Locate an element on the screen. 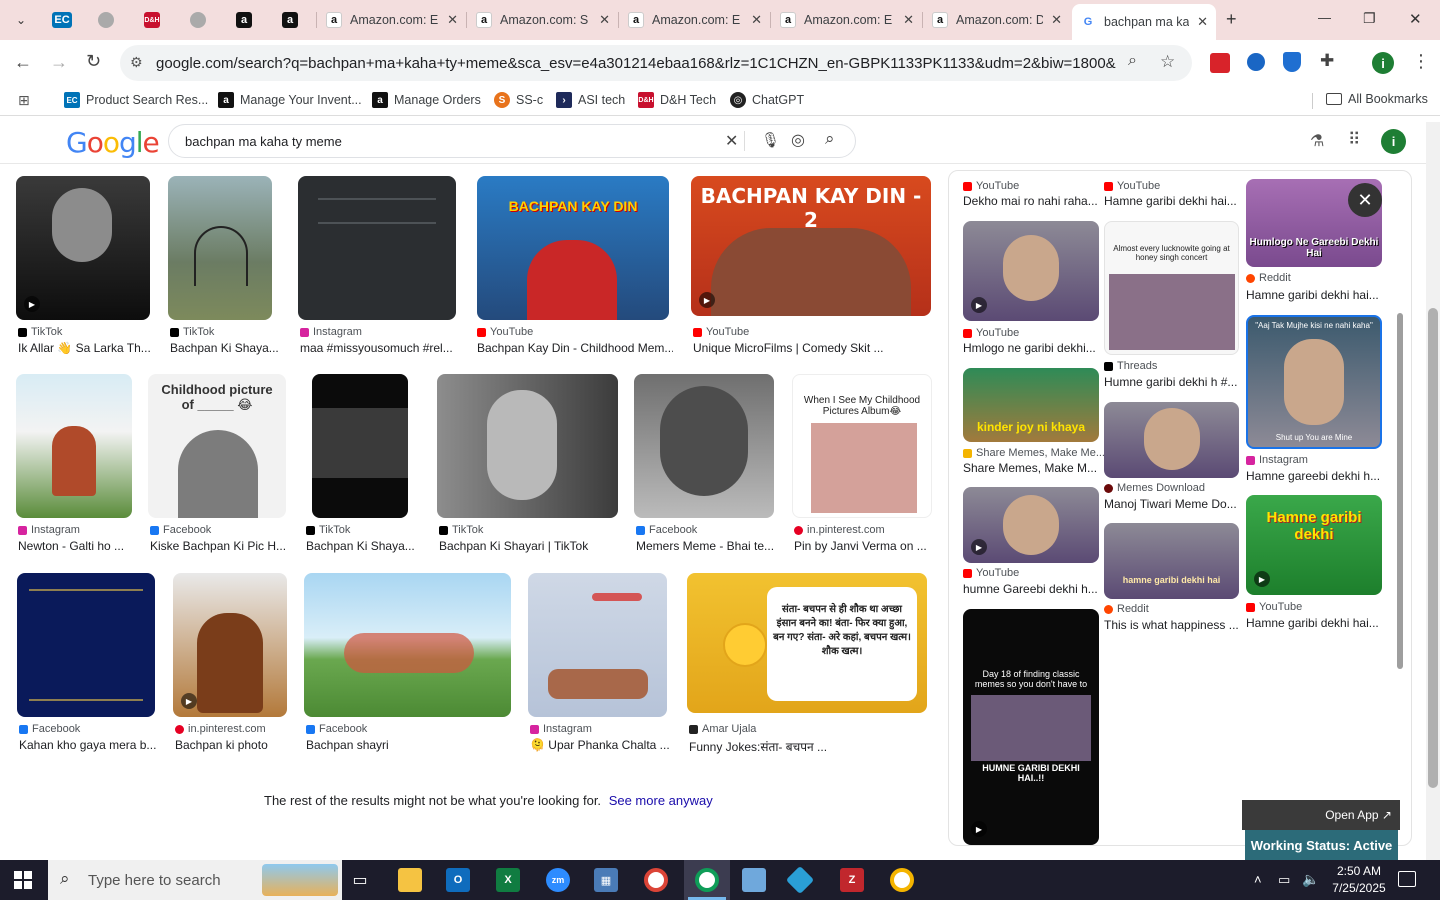 The image size is (1440, 900). bookmark-asi-tech: › ASI tech is located at coordinates (590, 100).